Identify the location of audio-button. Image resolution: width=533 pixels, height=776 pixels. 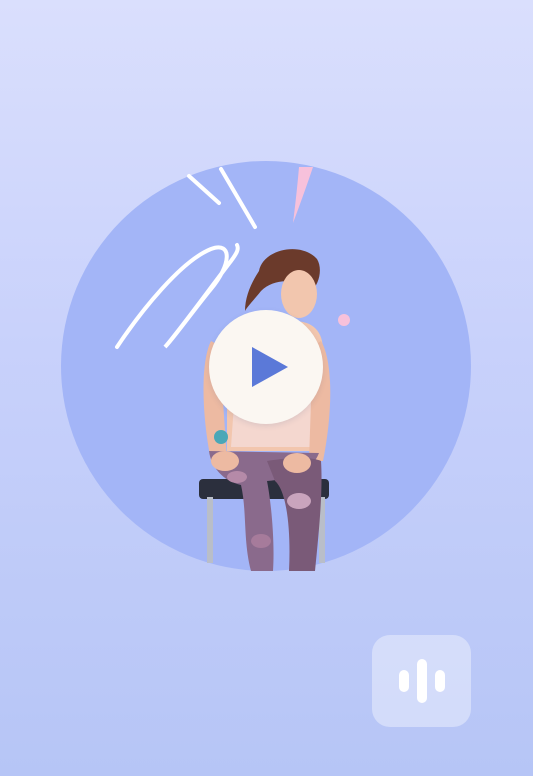
(421, 681).